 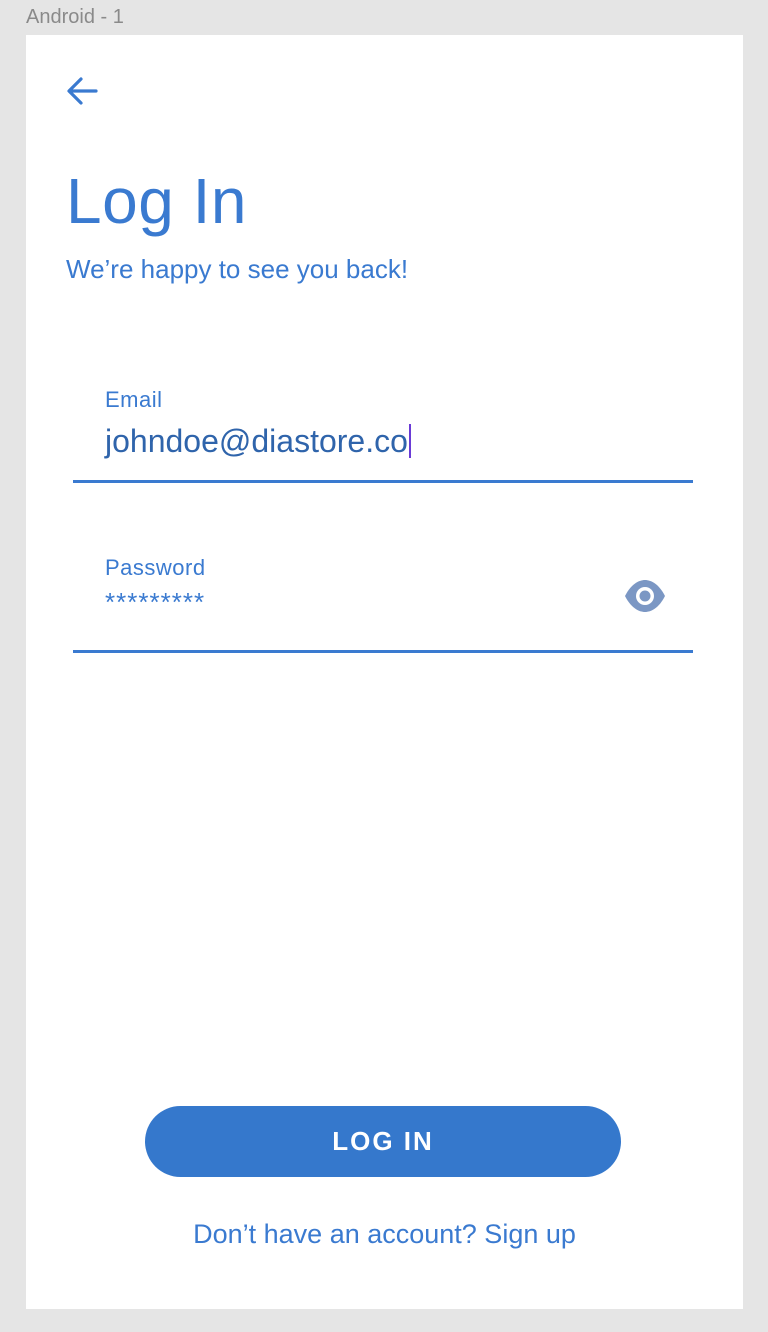 What do you see at coordinates (384, 1234) in the screenshot?
I see `signup-link: Don’t have an account? Sign up` at bounding box center [384, 1234].